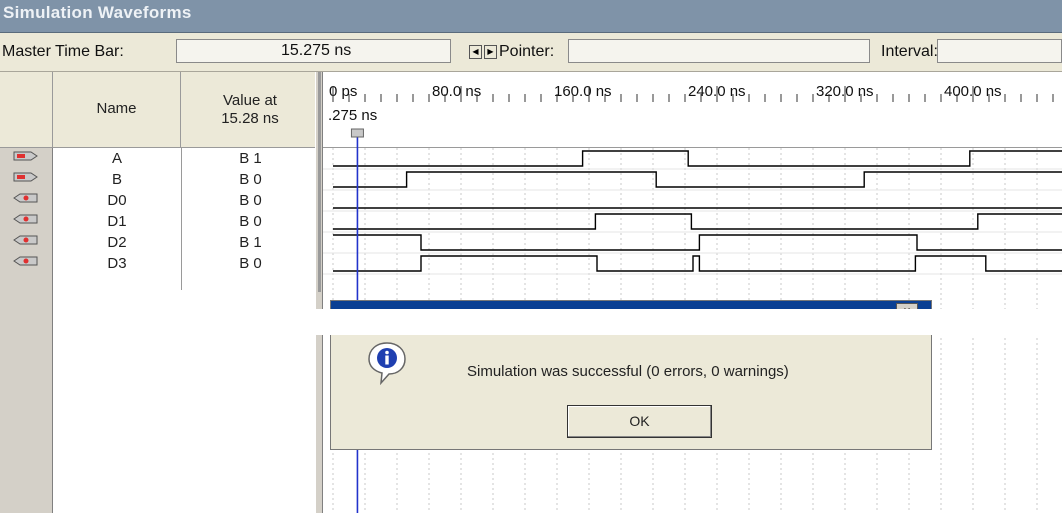  What do you see at coordinates (186, 264) in the screenshot?
I see `signal-row-d3: D3 B 0` at bounding box center [186, 264].